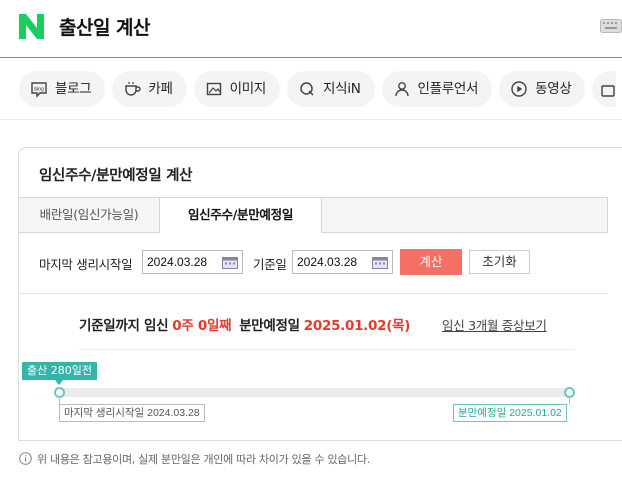  I want to click on cafe-cup-icon, so click(133, 89).